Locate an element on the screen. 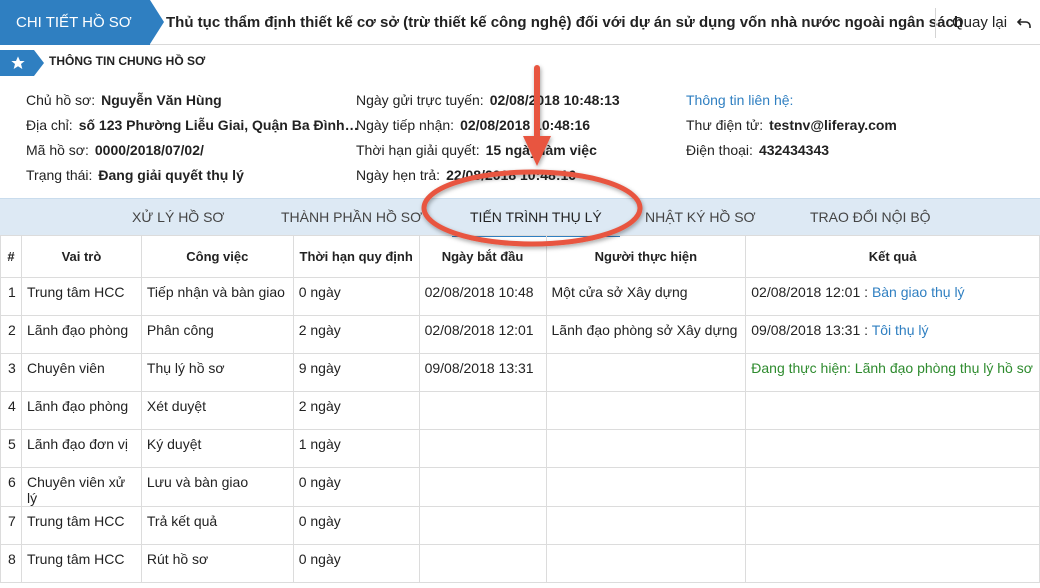 The height and width of the screenshot is (588, 1040). row-task: Phân công is located at coordinates (217, 334).